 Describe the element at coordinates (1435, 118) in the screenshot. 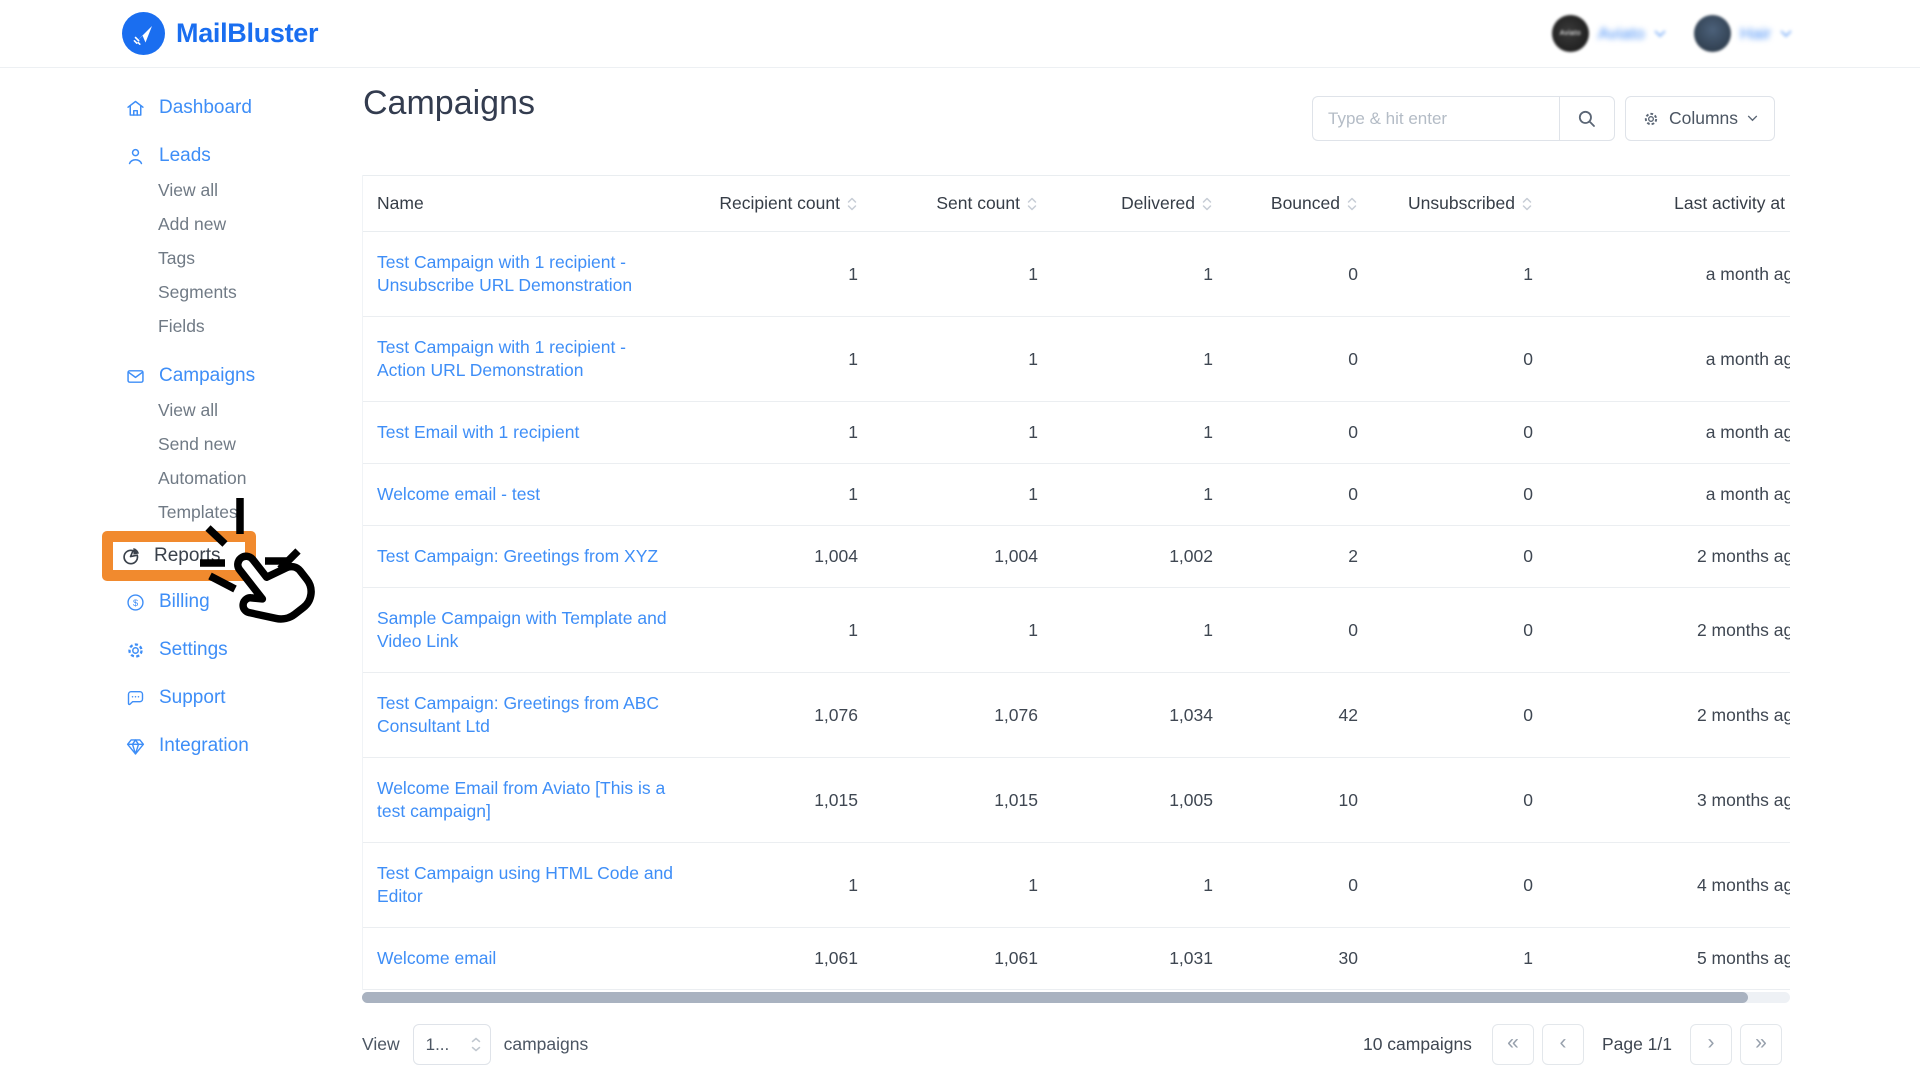

I see `search-input` at that location.